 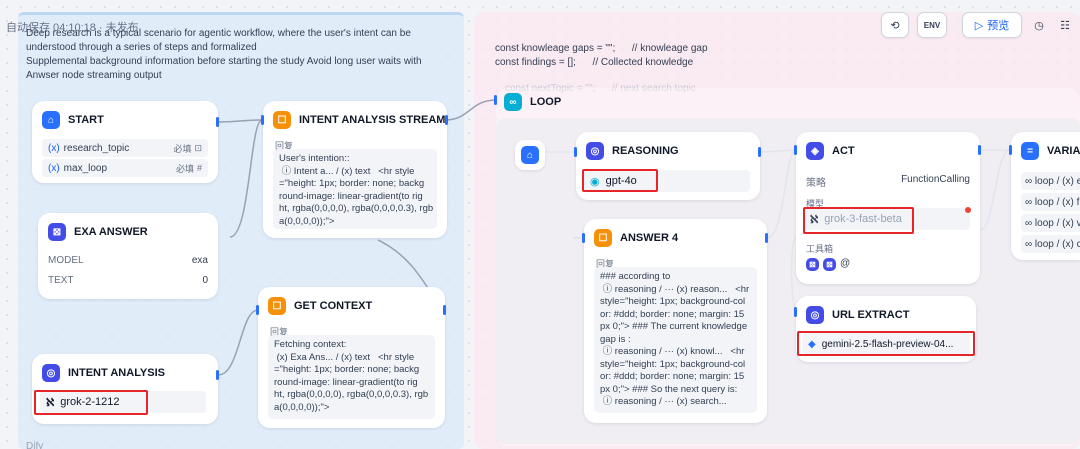 What do you see at coordinates (845, 264) in the screenshot?
I see `jina-tool-icon: @` at bounding box center [845, 264].